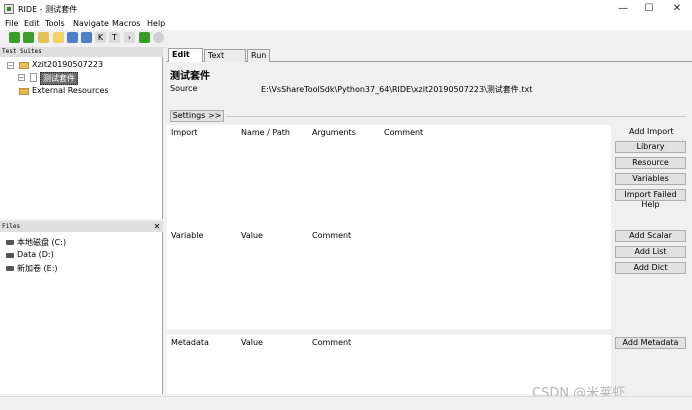 This screenshot has width=692, height=410. Describe the element at coordinates (59, 78) in the screenshot. I see `suite-child-item: 测试套件` at that location.